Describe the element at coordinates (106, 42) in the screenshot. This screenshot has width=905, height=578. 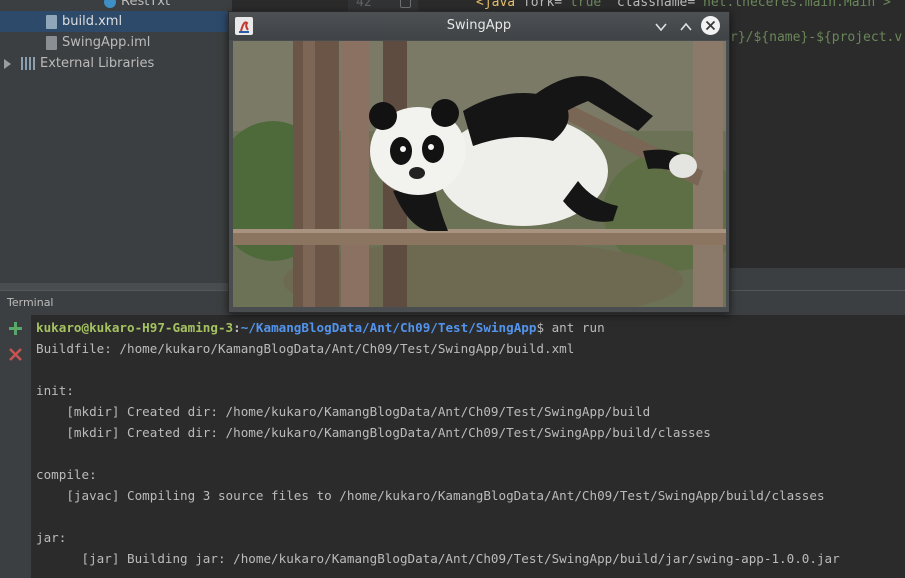
I see `tree-item-label: SwingApp.iml` at that location.